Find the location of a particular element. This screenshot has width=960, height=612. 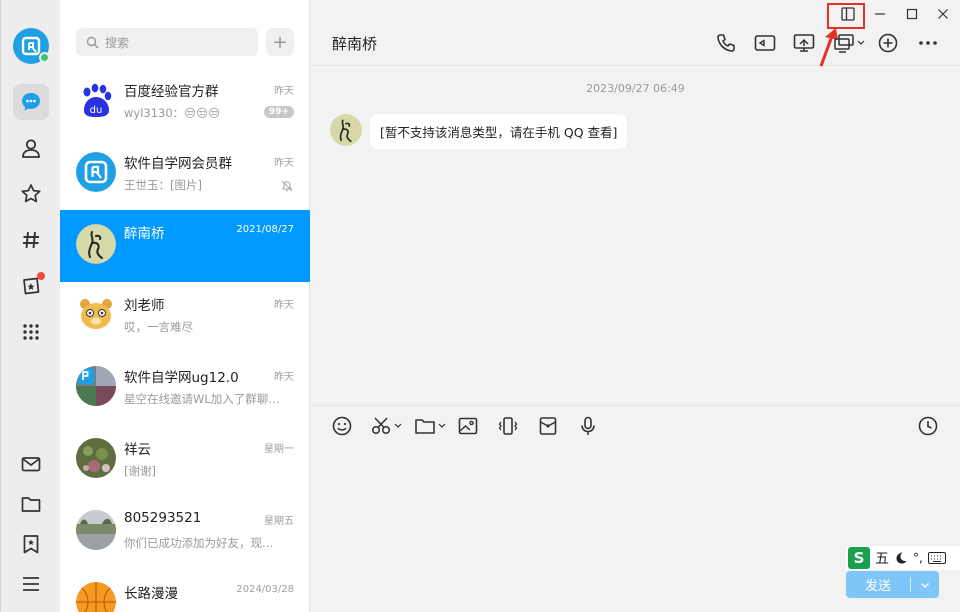

nav-files is located at coordinates (31, 504).